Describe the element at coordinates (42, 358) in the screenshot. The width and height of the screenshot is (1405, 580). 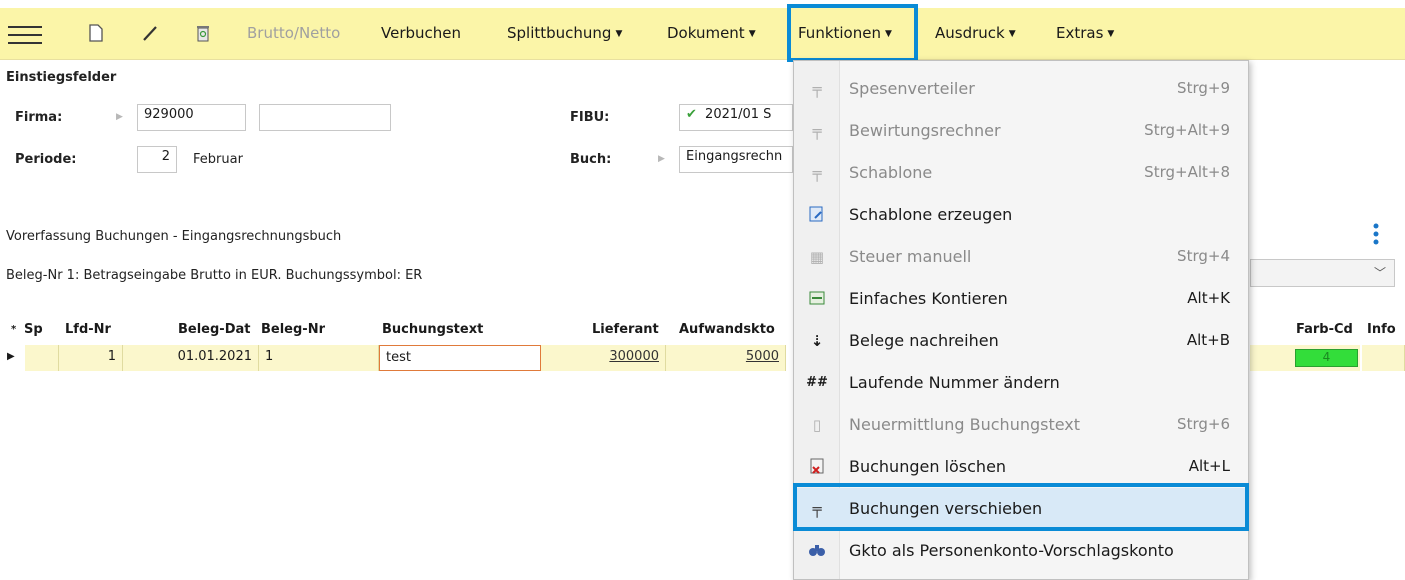
I see `cell-sp` at that location.